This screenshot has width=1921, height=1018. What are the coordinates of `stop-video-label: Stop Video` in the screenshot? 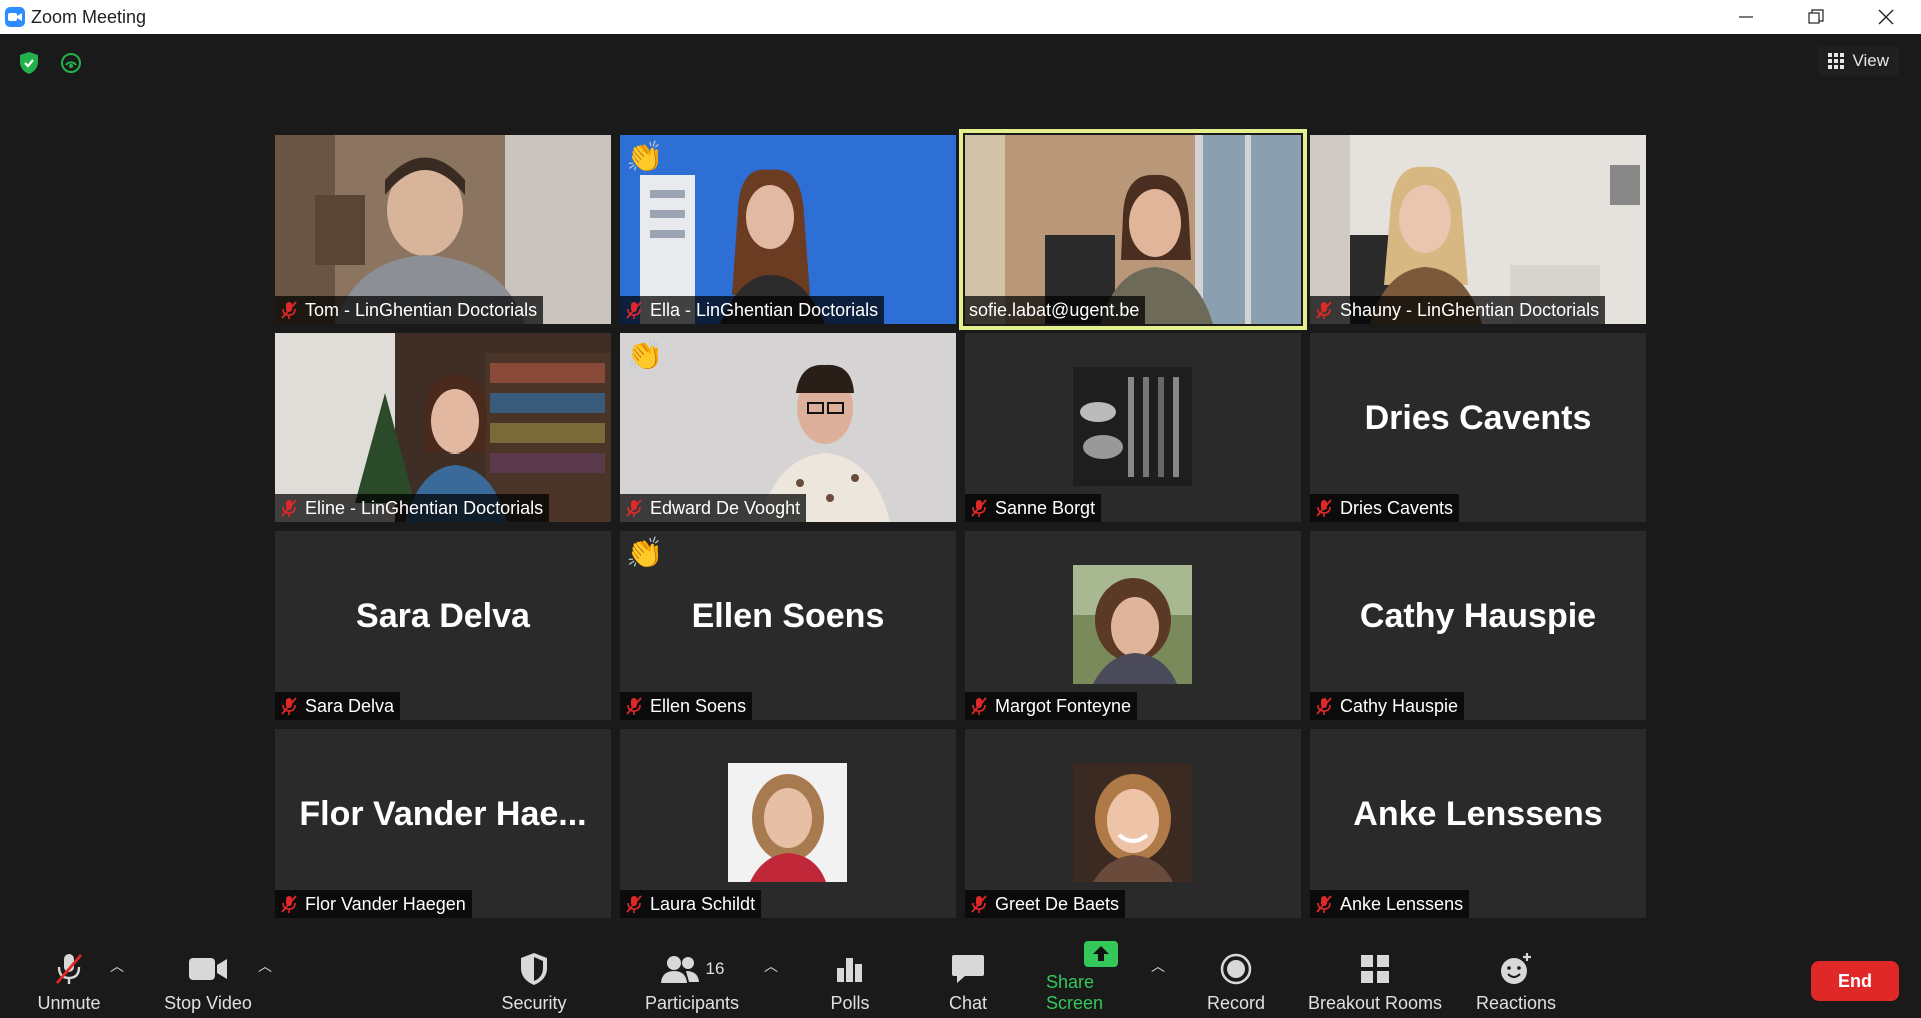 It's located at (208, 1003).